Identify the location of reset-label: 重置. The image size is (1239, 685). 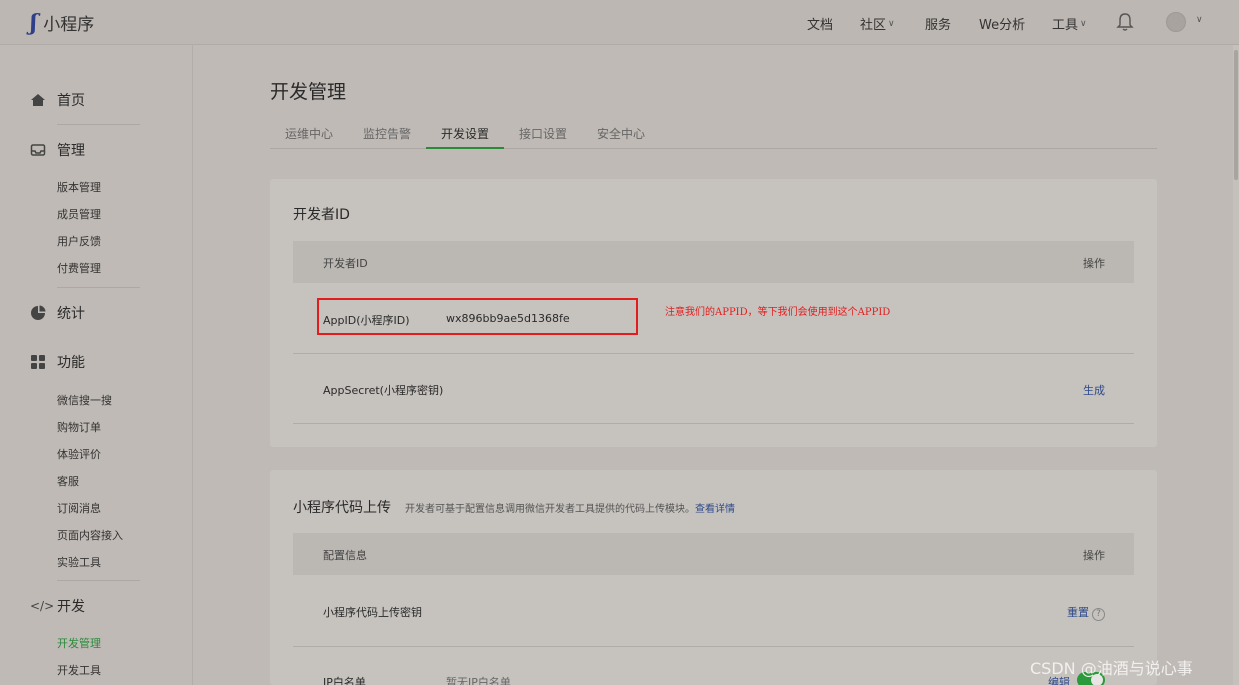
(1078, 612).